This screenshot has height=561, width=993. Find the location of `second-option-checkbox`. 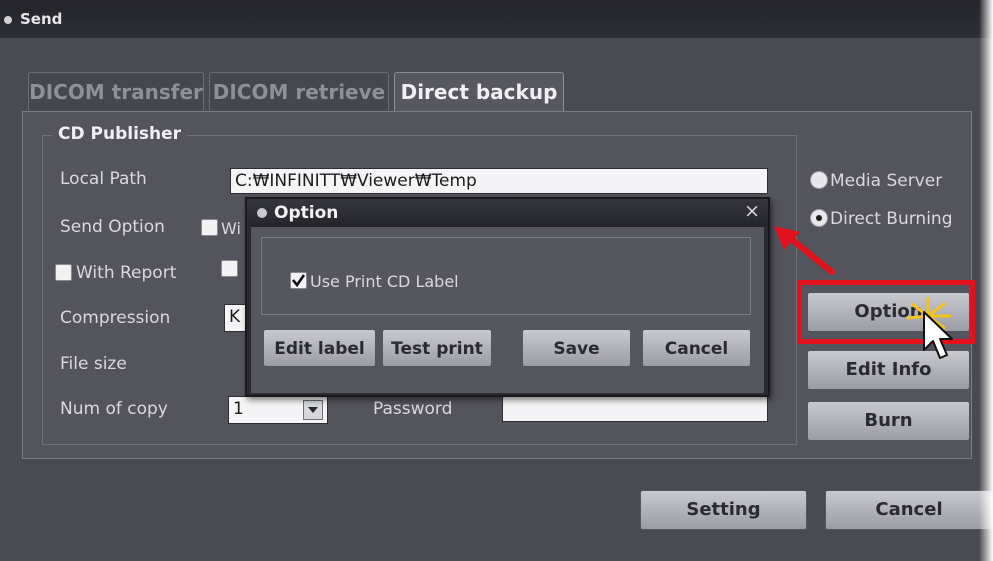

second-option-checkbox is located at coordinates (229, 268).